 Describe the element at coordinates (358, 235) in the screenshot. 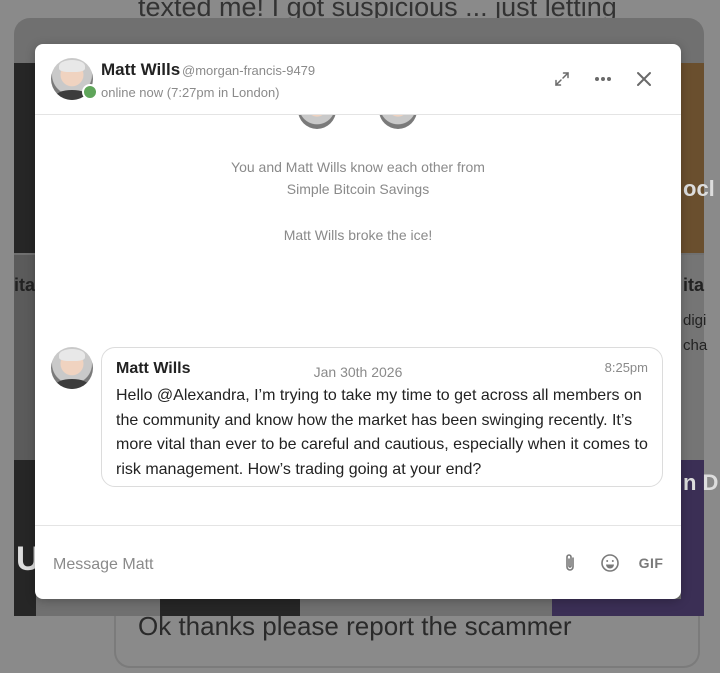

I see `ice-breaker-text: Matt Wills broke the ice!` at that location.